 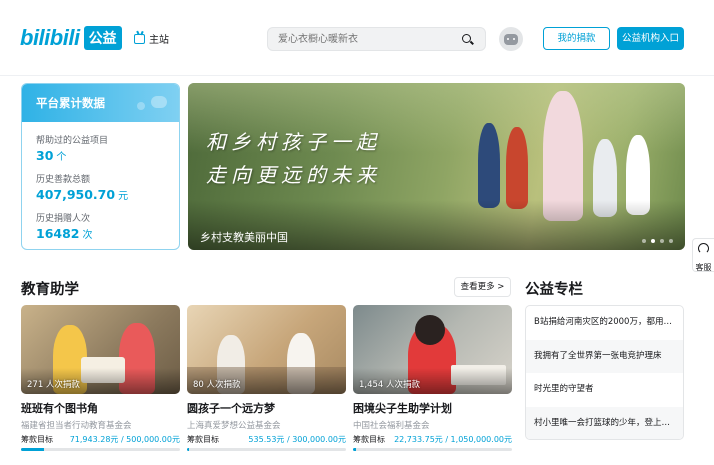 I want to click on avatar, so click(x=511, y=39).